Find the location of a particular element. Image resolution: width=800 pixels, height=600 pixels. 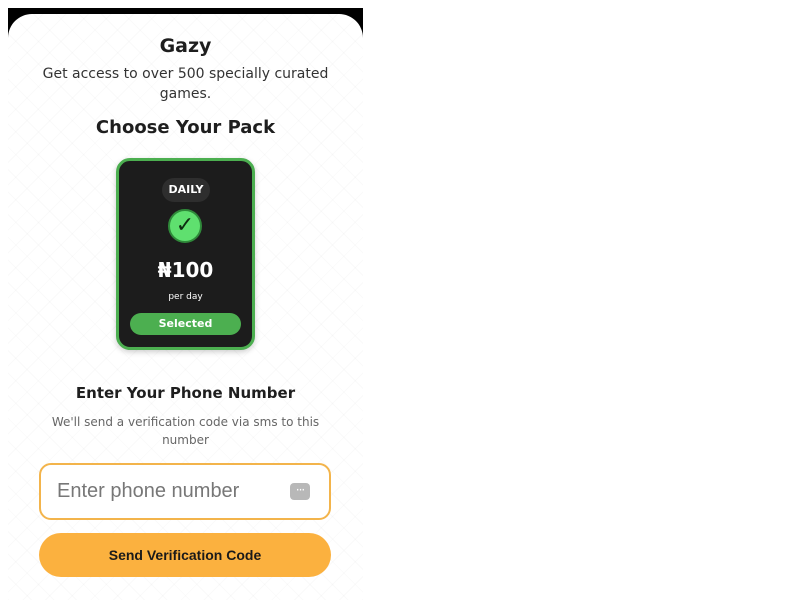

app-title: Gazy is located at coordinates (185, 46).